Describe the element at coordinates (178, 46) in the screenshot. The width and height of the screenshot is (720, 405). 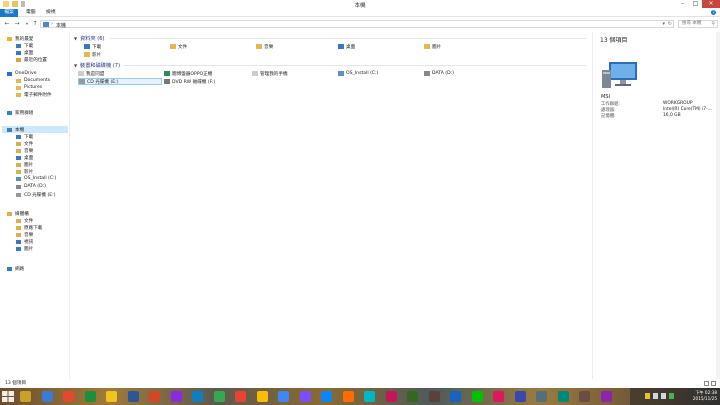
I see `content-item: 文件` at that location.